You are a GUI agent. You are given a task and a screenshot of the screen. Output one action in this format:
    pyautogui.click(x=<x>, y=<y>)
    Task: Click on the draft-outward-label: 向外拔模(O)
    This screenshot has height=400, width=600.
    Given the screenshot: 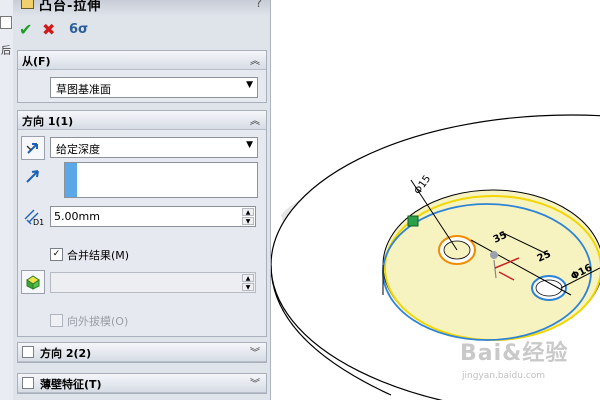 What is the action you would take?
    pyautogui.click(x=98, y=321)
    